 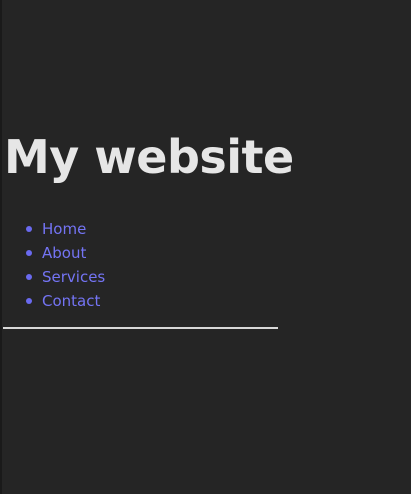 What do you see at coordinates (64, 229) in the screenshot?
I see `nav-link-home: Home` at bounding box center [64, 229].